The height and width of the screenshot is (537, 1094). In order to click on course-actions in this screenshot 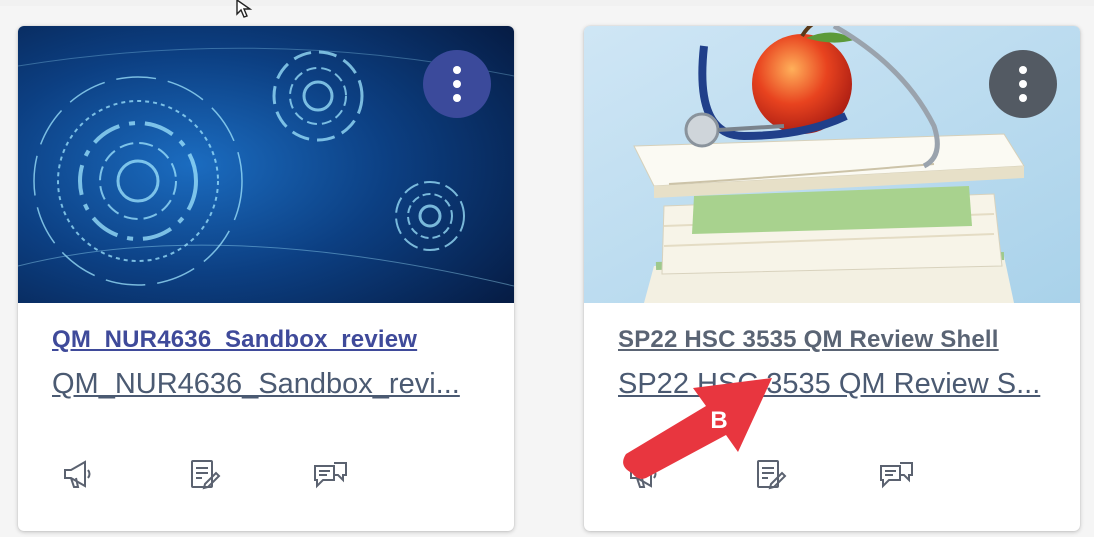, I will do `click(262, 476)`.